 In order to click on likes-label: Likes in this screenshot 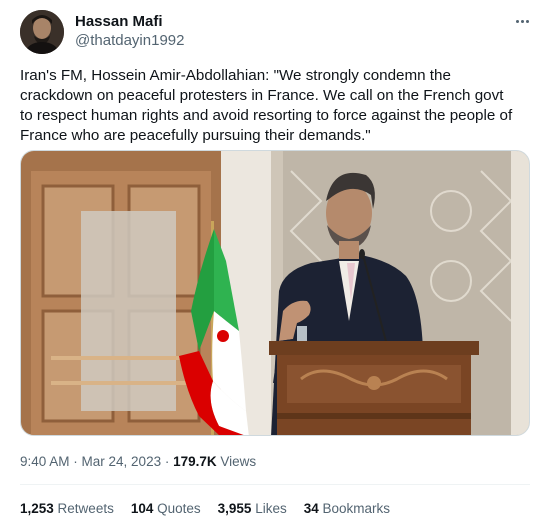, I will do `click(269, 508)`.